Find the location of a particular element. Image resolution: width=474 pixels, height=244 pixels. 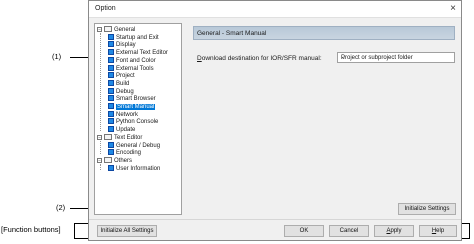

tree-item: Smart Manual is located at coordinates (132, 107).